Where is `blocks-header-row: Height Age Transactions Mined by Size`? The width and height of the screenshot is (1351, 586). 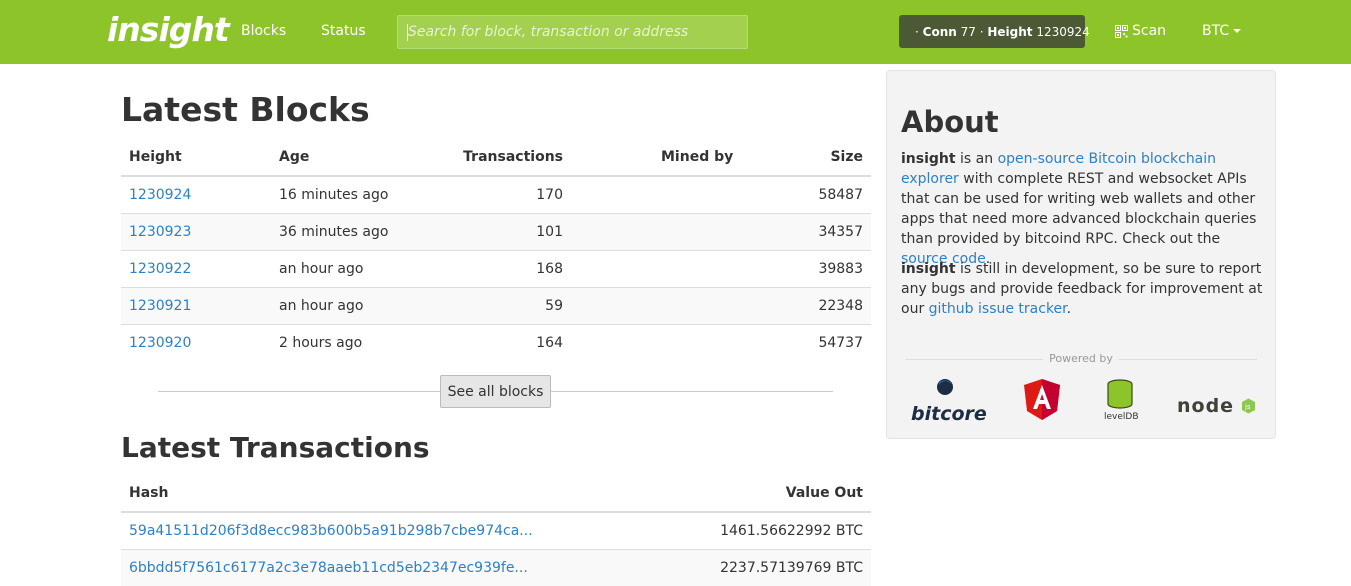
blocks-header-row: Height Age Transactions Mined by Size is located at coordinates (496, 158).